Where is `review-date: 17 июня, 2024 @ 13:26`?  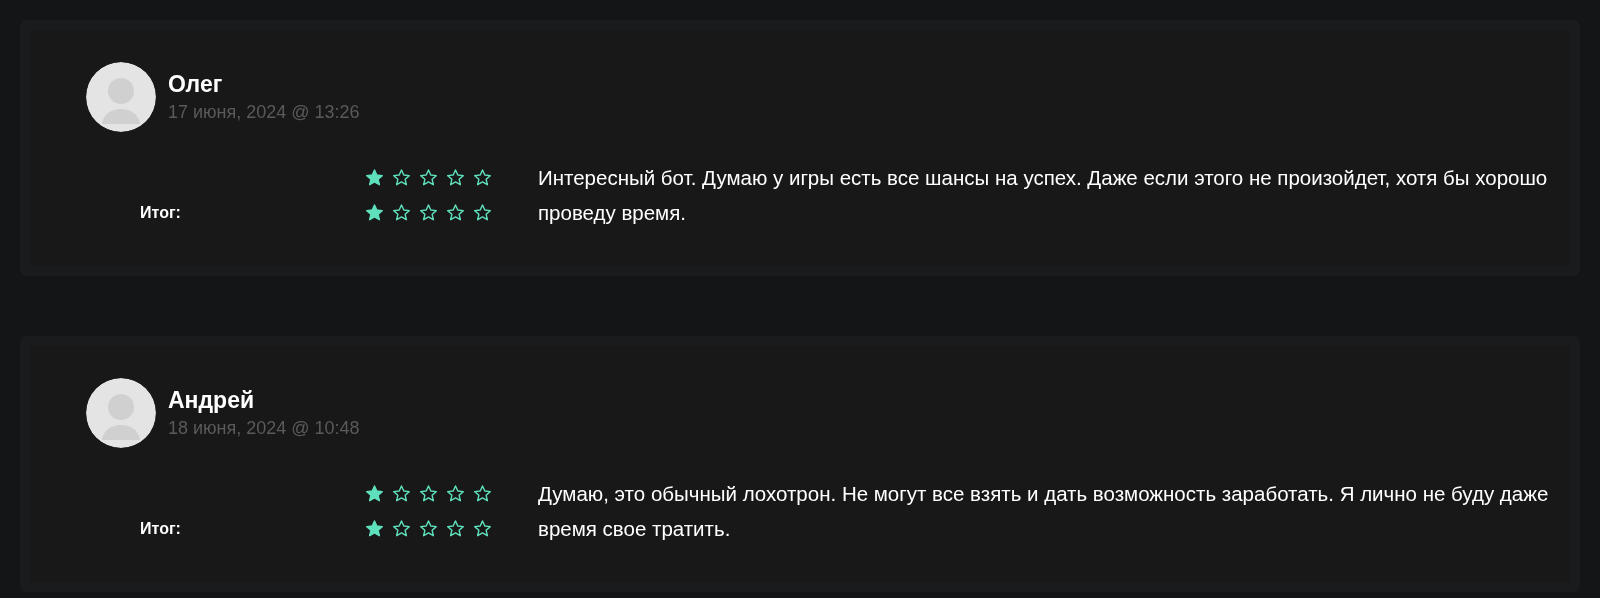
review-date: 17 июня, 2024 @ 13:26 is located at coordinates (264, 112).